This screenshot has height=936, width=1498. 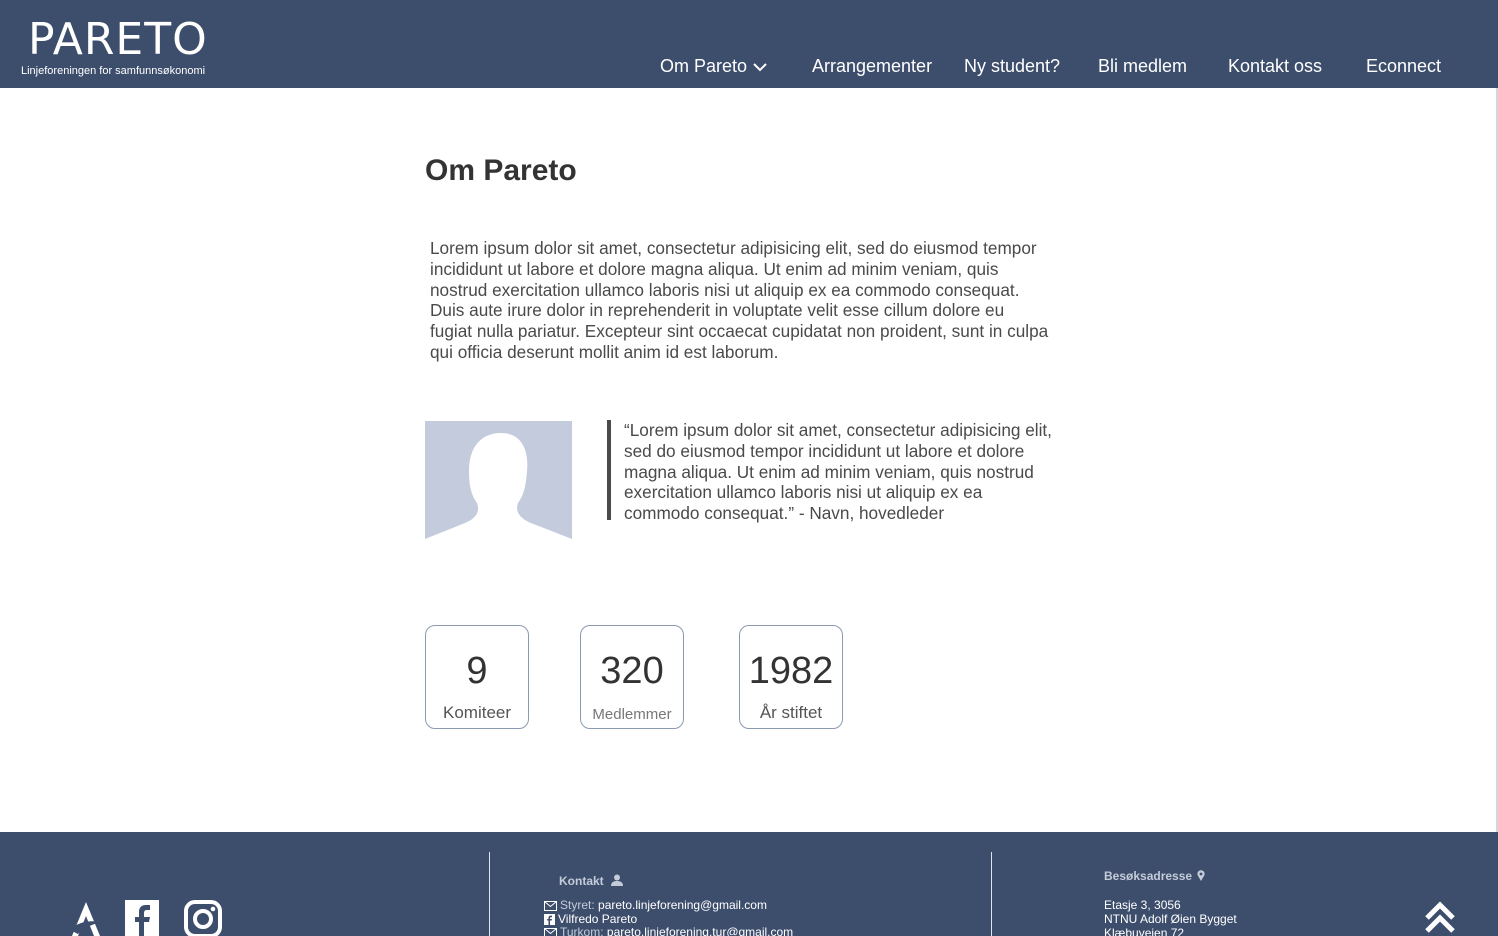 I want to click on address-line: Klæbuveien 72, so click(x=1144, y=931).